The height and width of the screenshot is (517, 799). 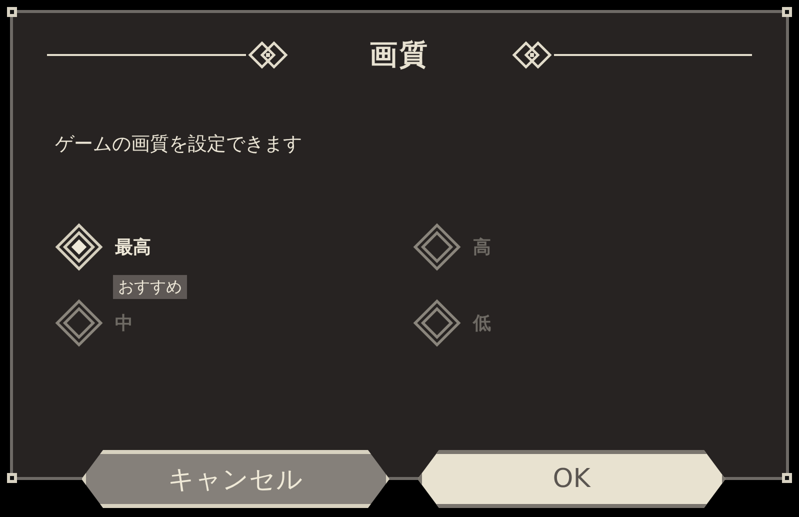 What do you see at coordinates (150, 287) in the screenshot?
I see `recommended-badge: おすすめ` at bounding box center [150, 287].